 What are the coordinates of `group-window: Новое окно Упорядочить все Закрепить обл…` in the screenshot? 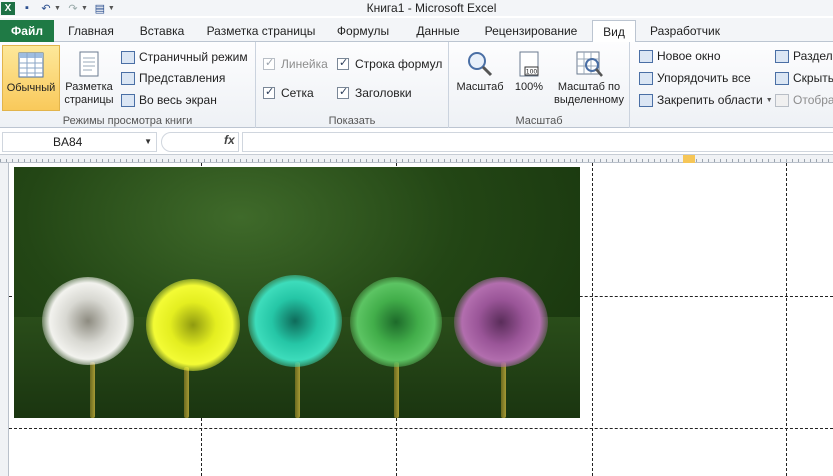 It's located at (731, 85).